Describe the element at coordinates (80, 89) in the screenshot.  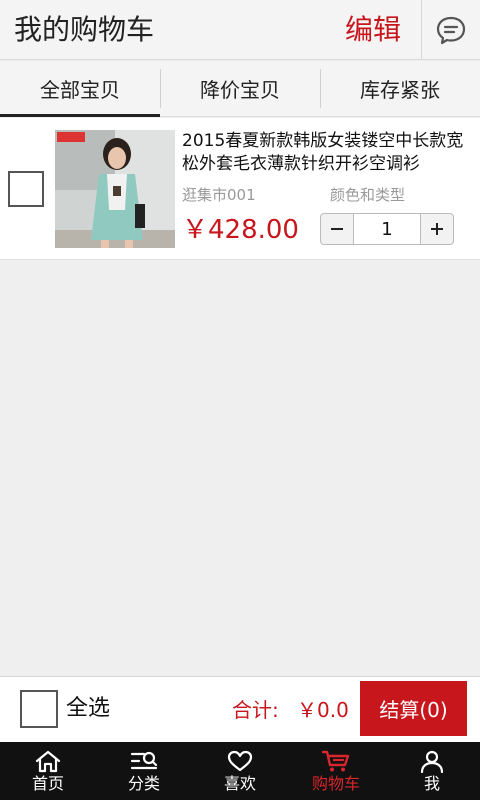
I see `tab-all-items: 全部宝贝` at that location.